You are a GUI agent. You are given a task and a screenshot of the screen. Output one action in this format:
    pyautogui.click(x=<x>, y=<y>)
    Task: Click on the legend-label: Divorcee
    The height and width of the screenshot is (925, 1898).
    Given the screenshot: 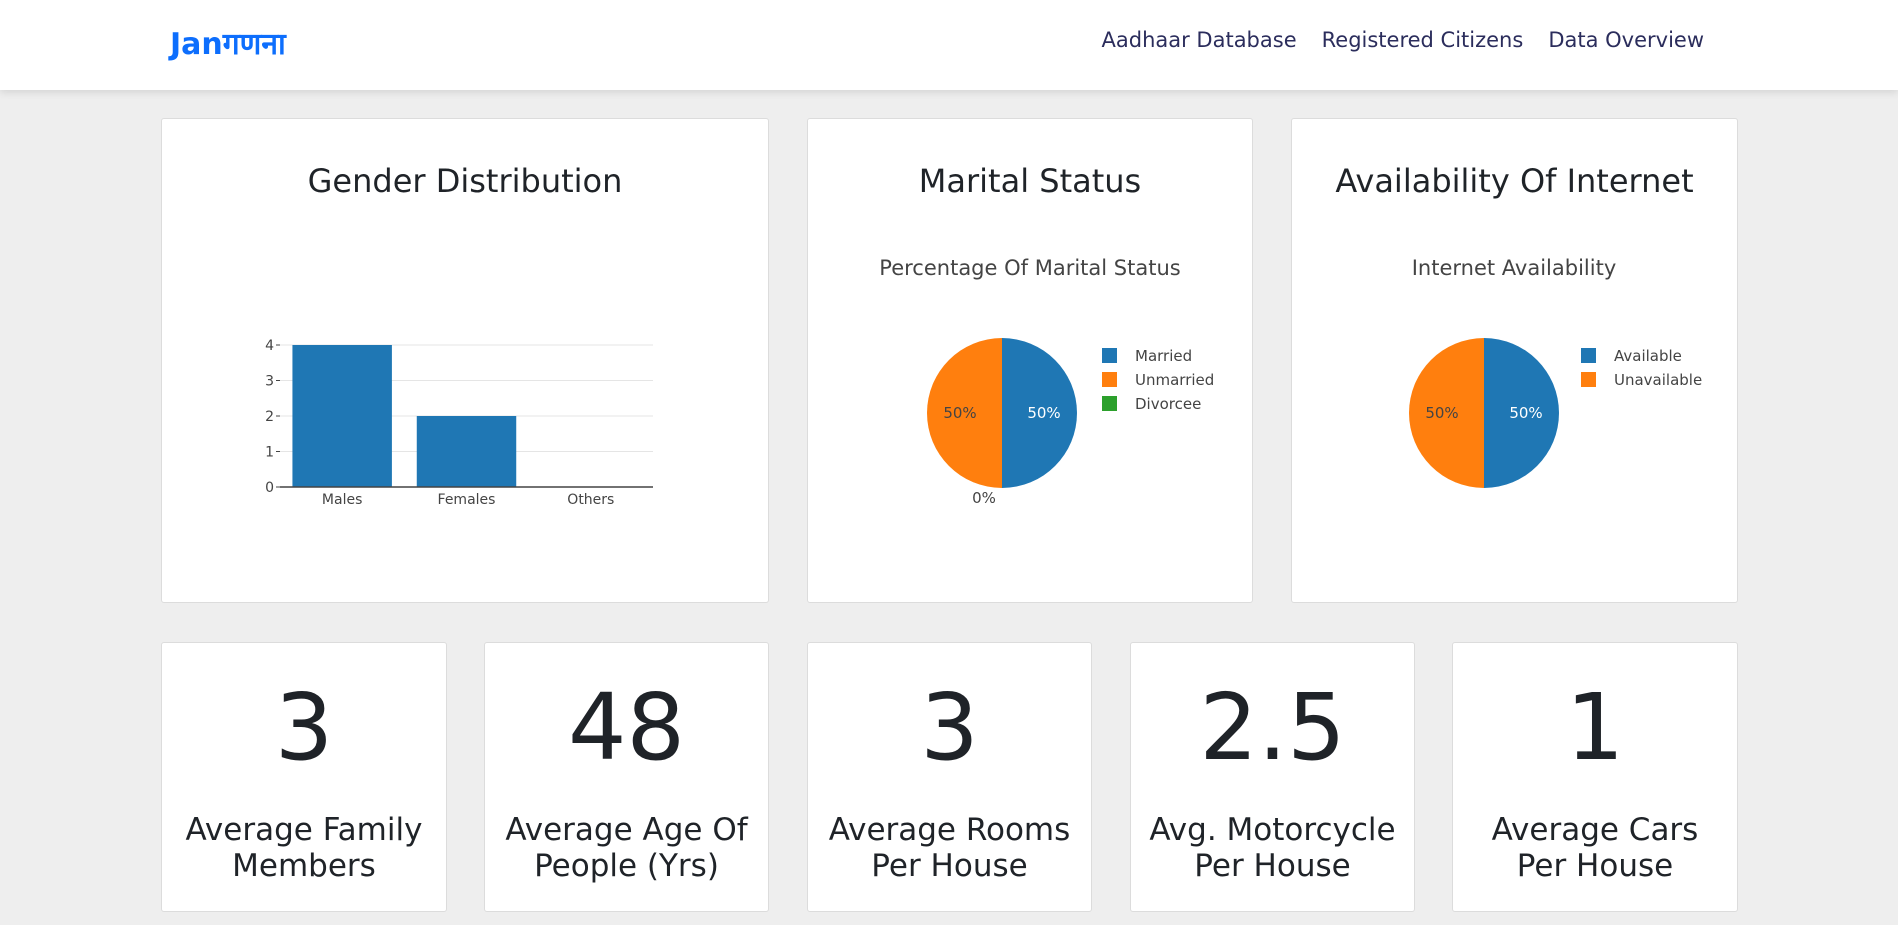 What is the action you would take?
    pyautogui.click(x=1168, y=404)
    